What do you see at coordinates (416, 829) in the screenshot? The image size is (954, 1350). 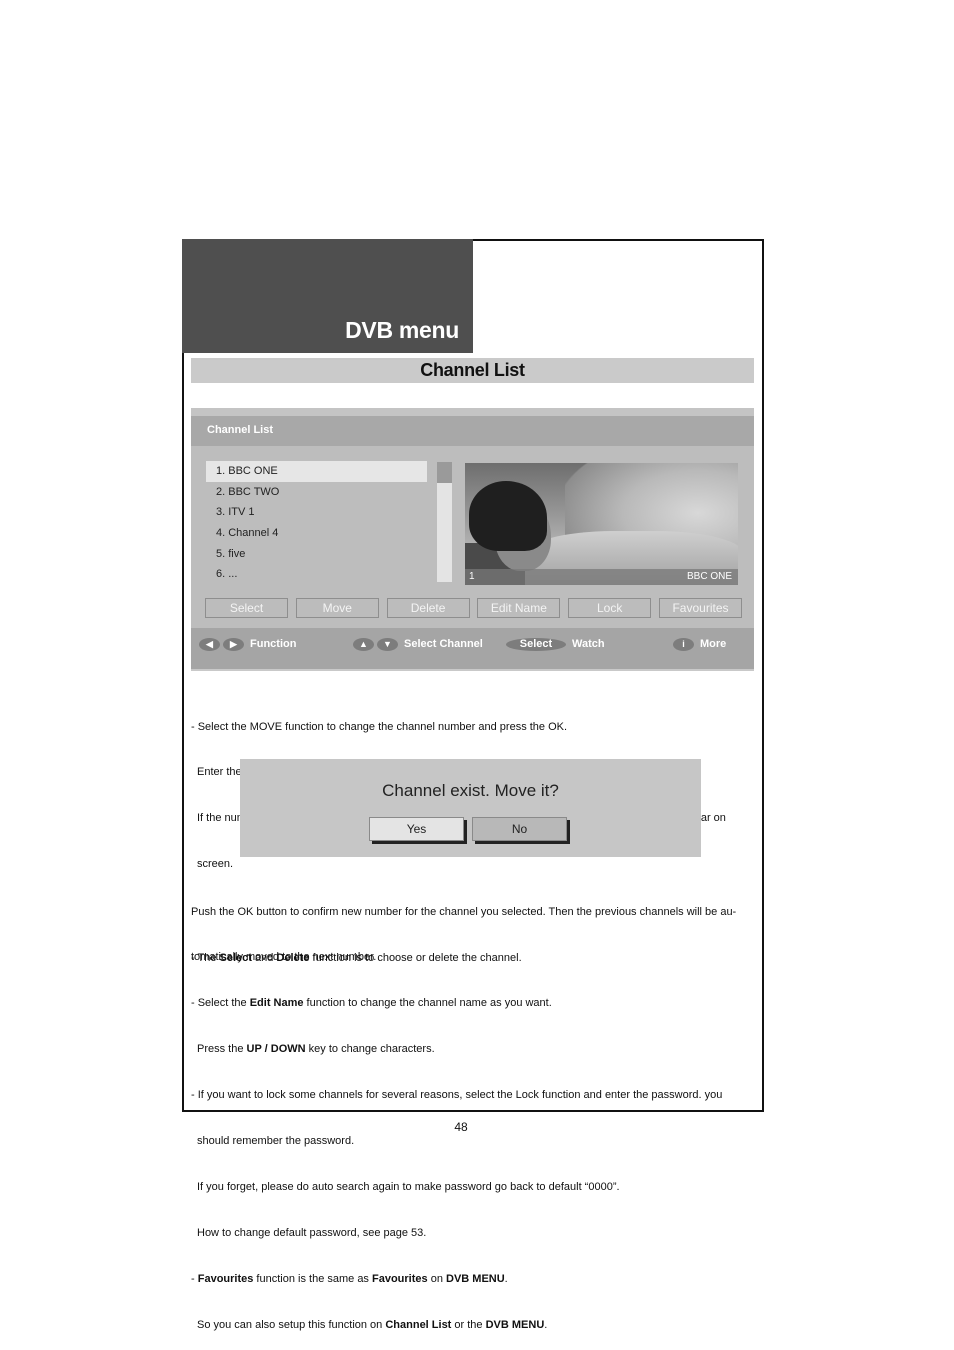 I see `yes-button: Yes` at bounding box center [416, 829].